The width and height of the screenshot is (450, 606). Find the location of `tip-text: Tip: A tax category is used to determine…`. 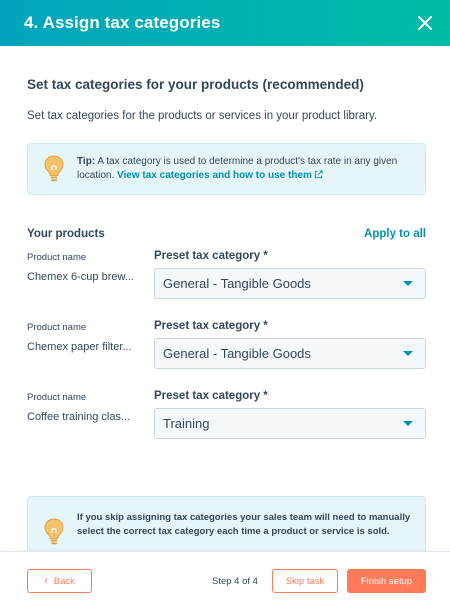

tip-text: Tip: A tax category is used to determine… is located at coordinates (246, 169).